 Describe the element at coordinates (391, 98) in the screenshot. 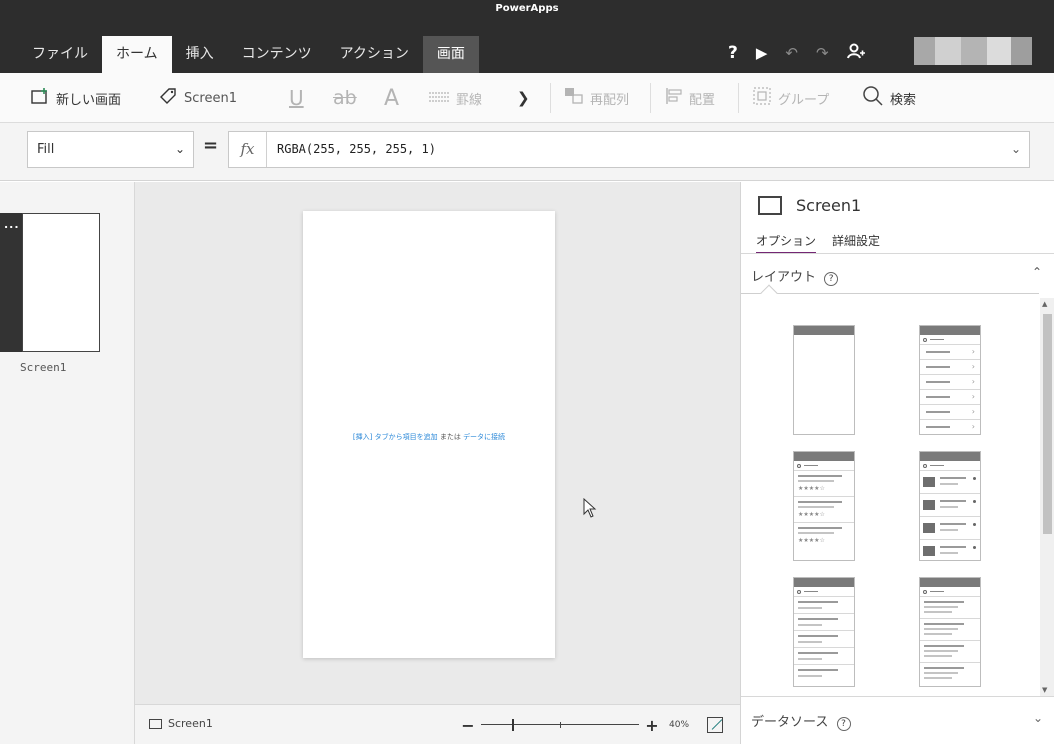

I see `font-button: A` at that location.